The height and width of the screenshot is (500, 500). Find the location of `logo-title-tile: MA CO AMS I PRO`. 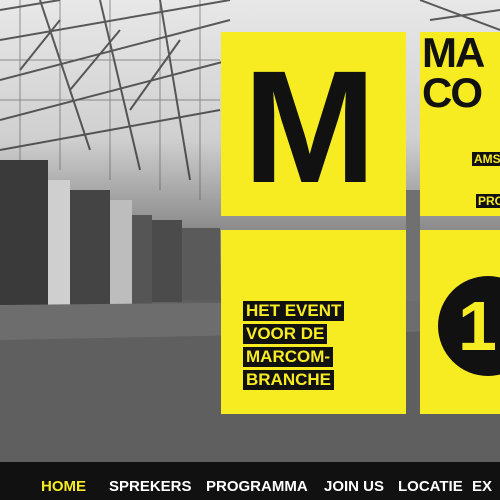

logo-title-tile: MA CO AMS I PRO is located at coordinates (460, 124).